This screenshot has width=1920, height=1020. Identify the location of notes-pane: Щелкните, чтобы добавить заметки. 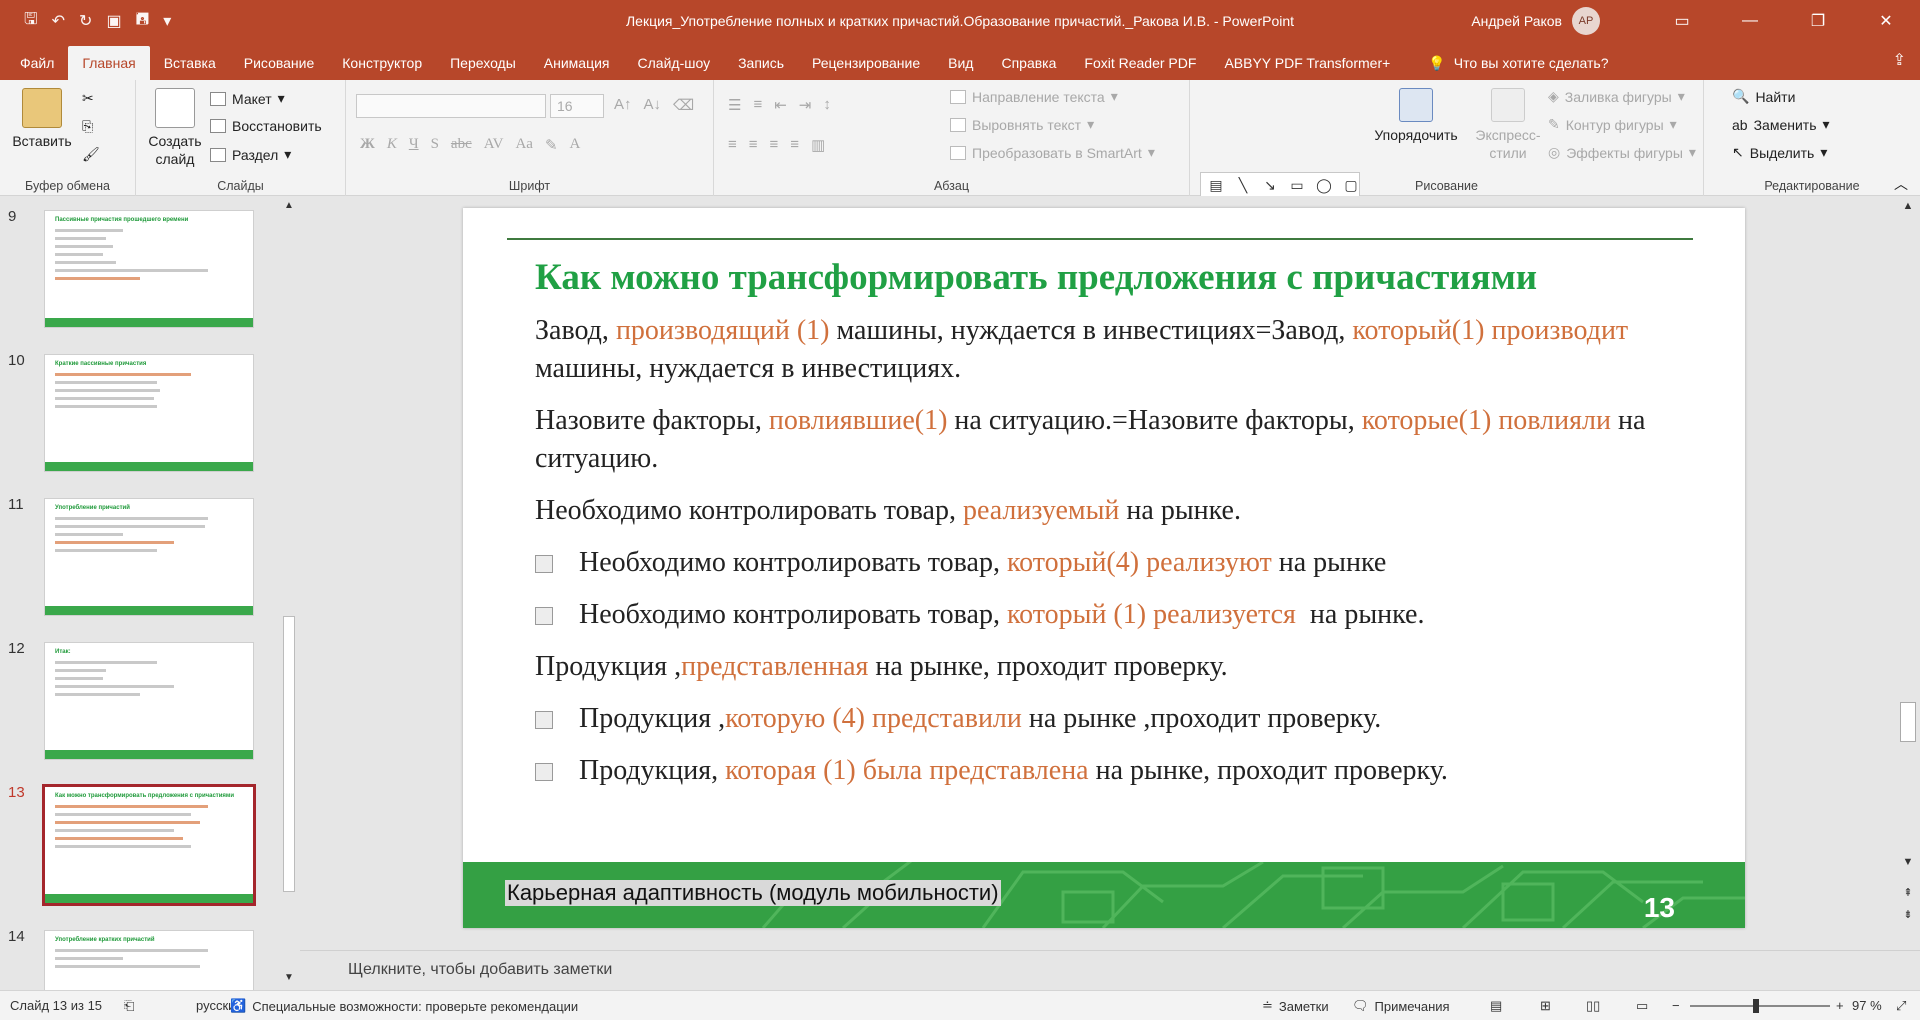
(1110, 970).